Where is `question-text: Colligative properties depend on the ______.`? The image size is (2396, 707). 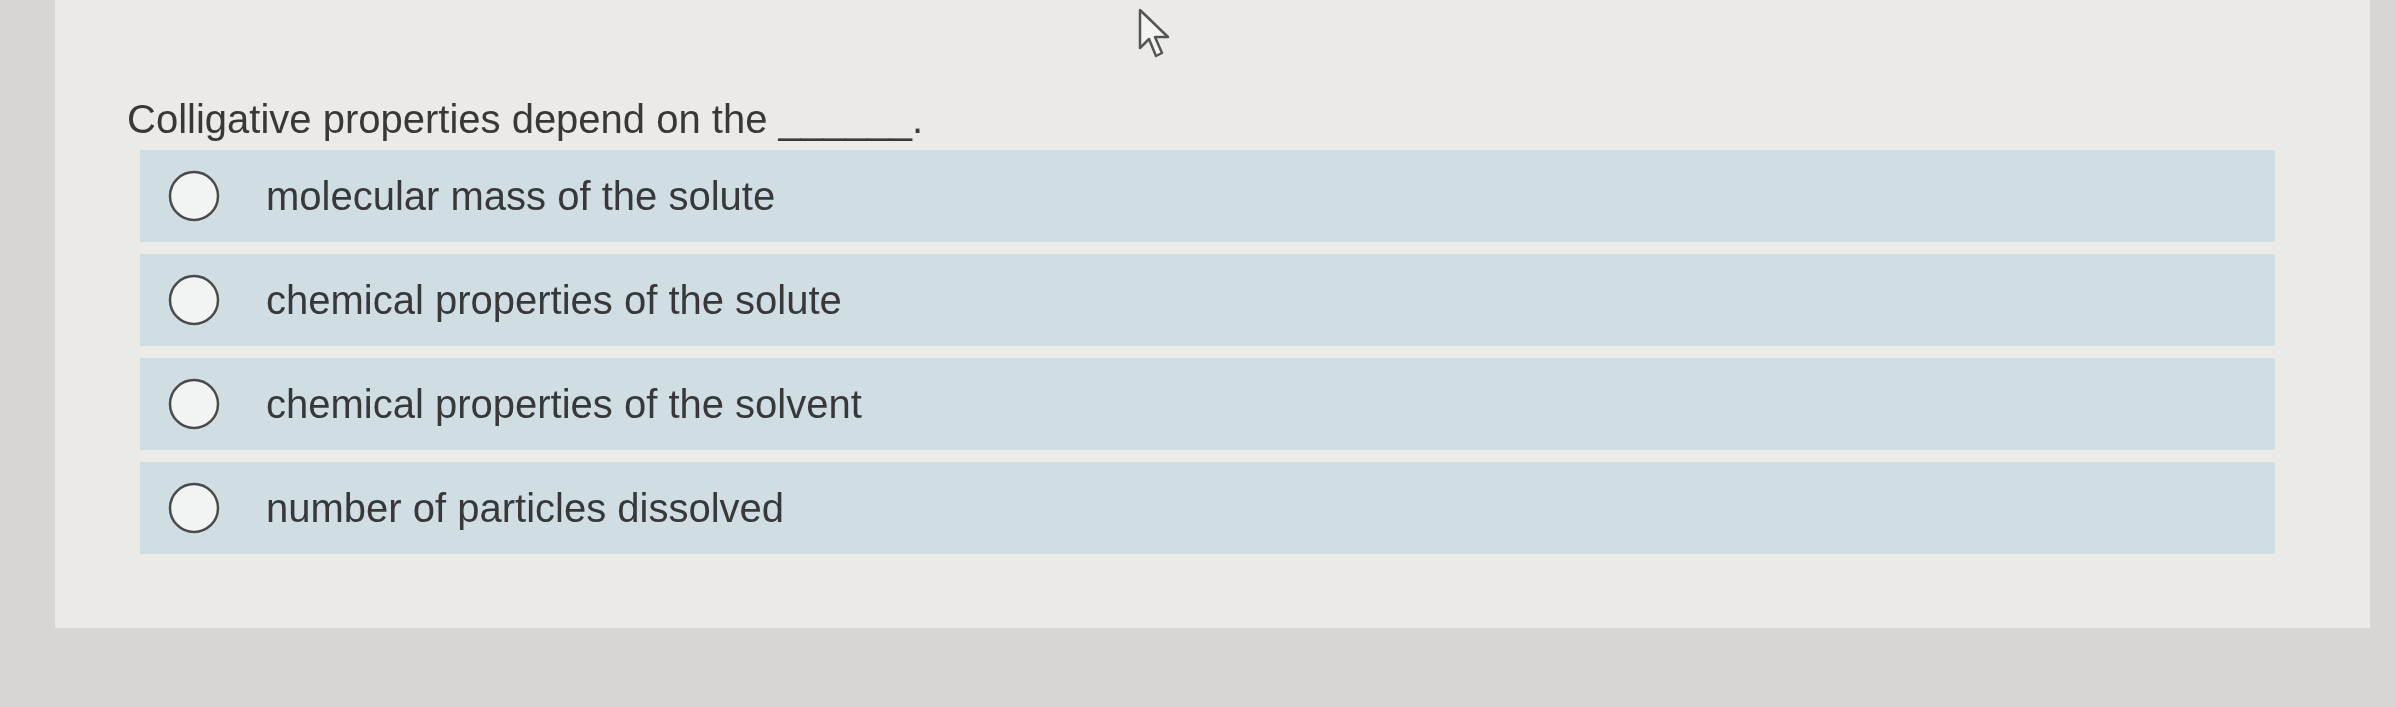
question-text: Colligative properties depend on the ______. is located at coordinates (525, 119).